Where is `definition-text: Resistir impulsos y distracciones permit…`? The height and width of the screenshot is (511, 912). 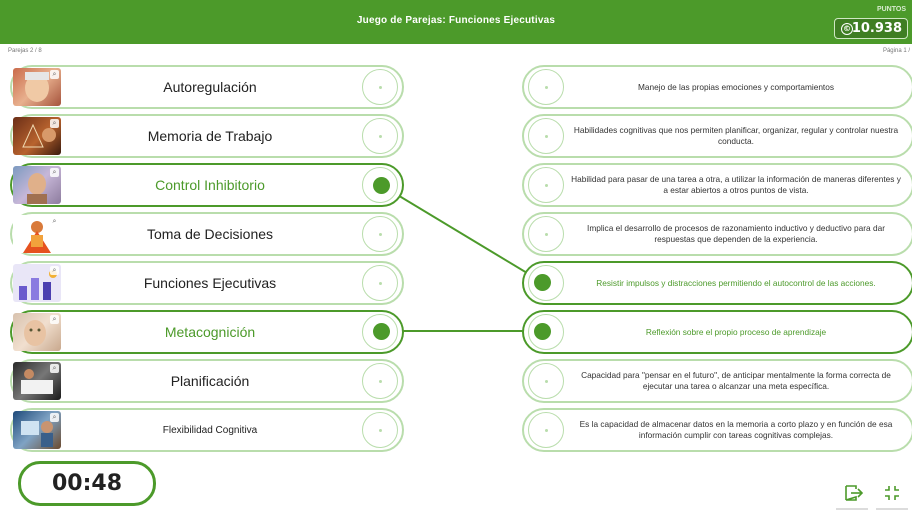 definition-text: Resistir impulsos y distracciones permit… is located at coordinates (736, 282).